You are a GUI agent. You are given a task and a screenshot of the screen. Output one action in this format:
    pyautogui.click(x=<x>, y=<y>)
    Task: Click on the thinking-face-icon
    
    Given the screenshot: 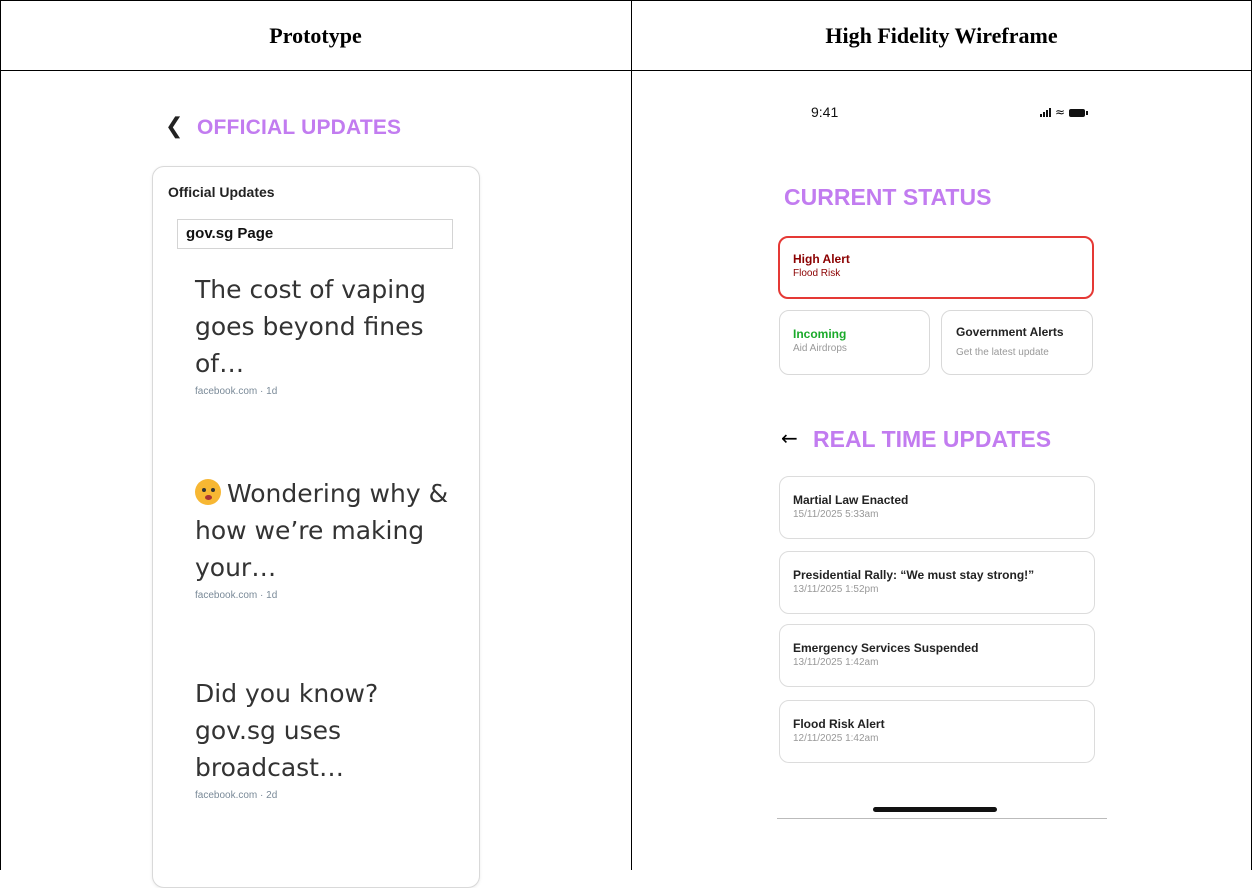 What is the action you would take?
    pyautogui.click(x=208, y=492)
    